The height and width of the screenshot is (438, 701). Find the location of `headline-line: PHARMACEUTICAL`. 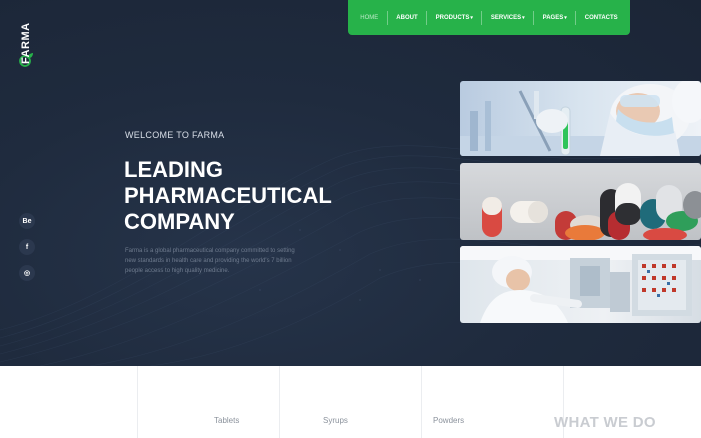

headline-line: PHARMACEUTICAL is located at coordinates (228, 195).